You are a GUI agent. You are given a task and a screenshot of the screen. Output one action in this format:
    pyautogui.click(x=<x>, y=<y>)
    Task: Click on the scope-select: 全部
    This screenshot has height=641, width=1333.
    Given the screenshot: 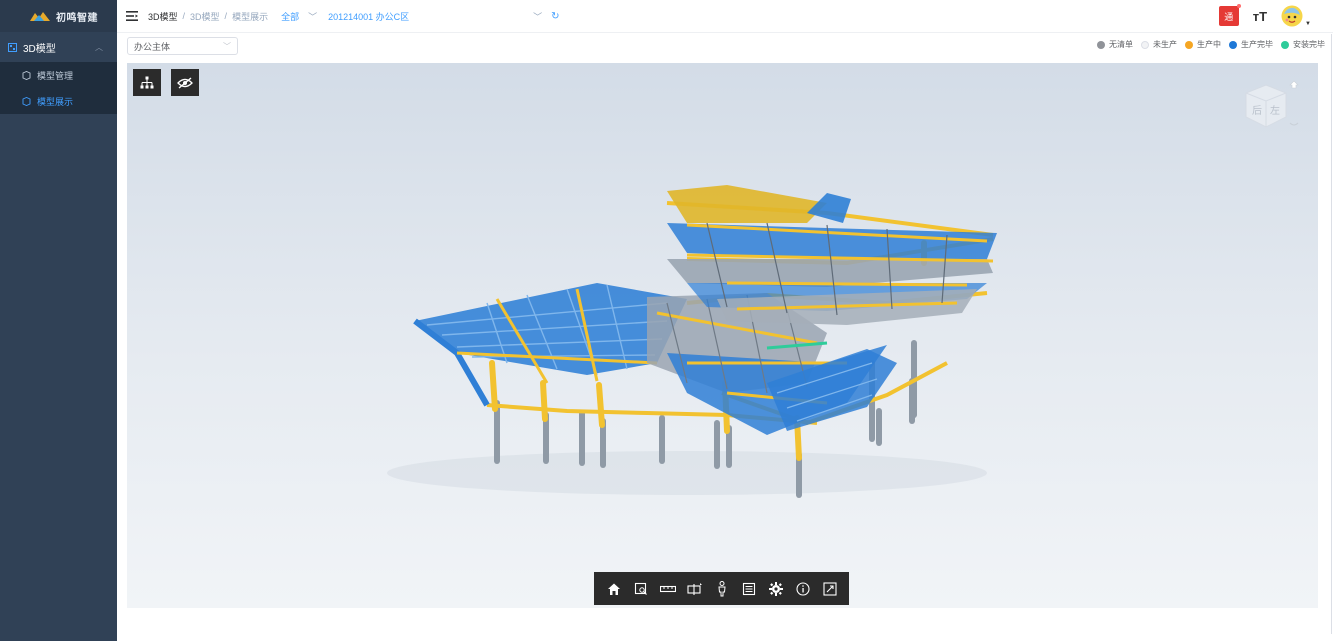 What is the action you would take?
    pyautogui.click(x=290, y=16)
    